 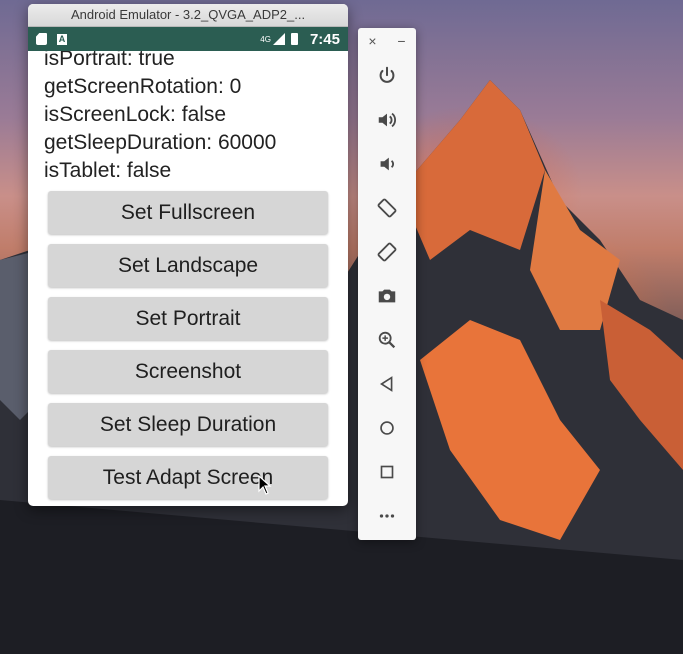 I want to click on info-is-tablet: isTablet: false, so click(x=108, y=170).